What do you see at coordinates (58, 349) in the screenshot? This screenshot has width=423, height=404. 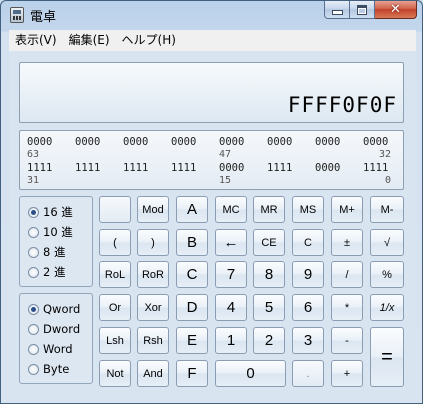 I see `radio-label: Word` at bounding box center [58, 349].